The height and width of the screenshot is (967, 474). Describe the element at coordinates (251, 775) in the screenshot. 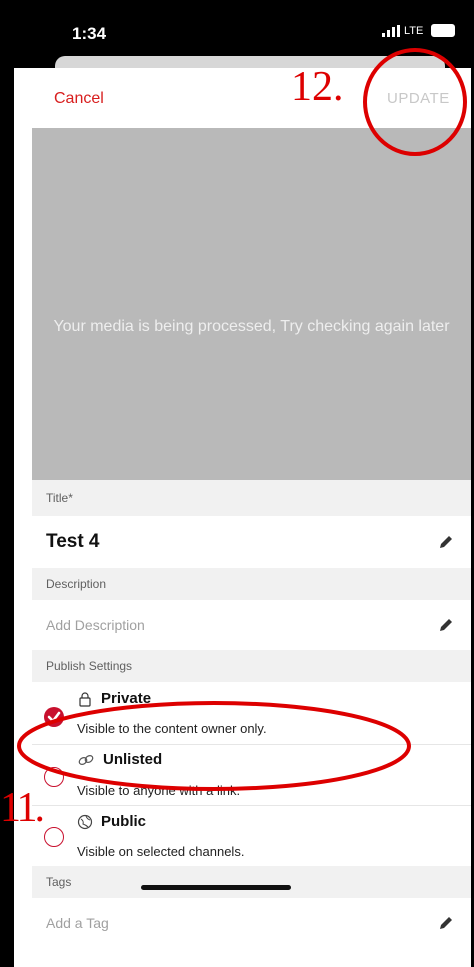

I see `publish-option-unlisted: Unlisted Visible to anyone with a link.` at that location.